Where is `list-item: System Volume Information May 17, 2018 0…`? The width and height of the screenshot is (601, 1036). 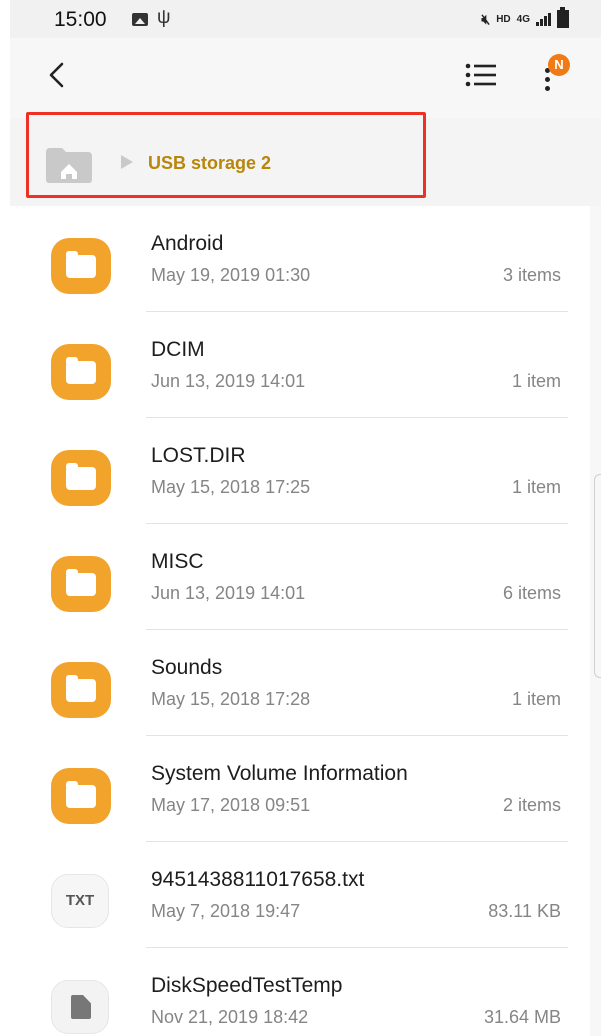
list-item: System Volume Information May 17, 2018 0… is located at coordinates (300, 789).